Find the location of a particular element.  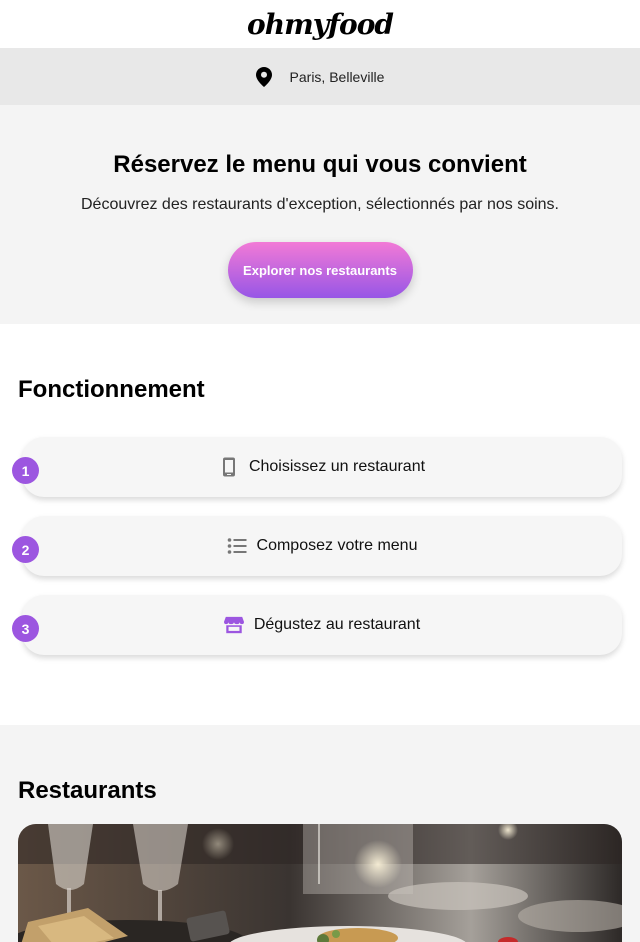

step-label: Dégustez au restaurant is located at coordinates (337, 624).